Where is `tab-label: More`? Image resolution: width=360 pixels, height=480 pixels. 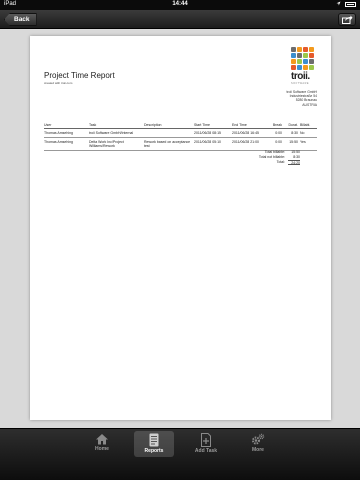 tab-label: More is located at coordinates (258, 450).